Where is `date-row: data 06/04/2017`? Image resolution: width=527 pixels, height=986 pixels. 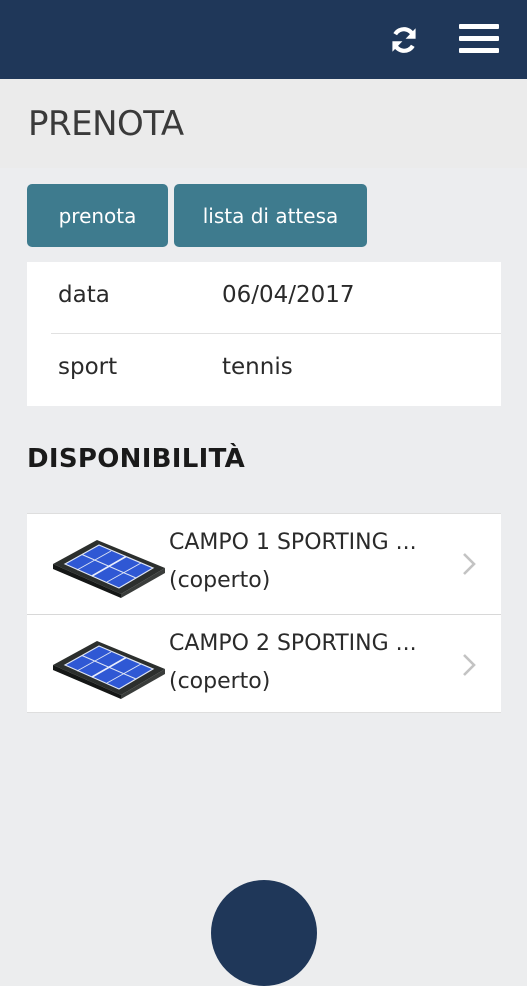
date-row: data 06/04/2017 is located at coordinates (264, 298).